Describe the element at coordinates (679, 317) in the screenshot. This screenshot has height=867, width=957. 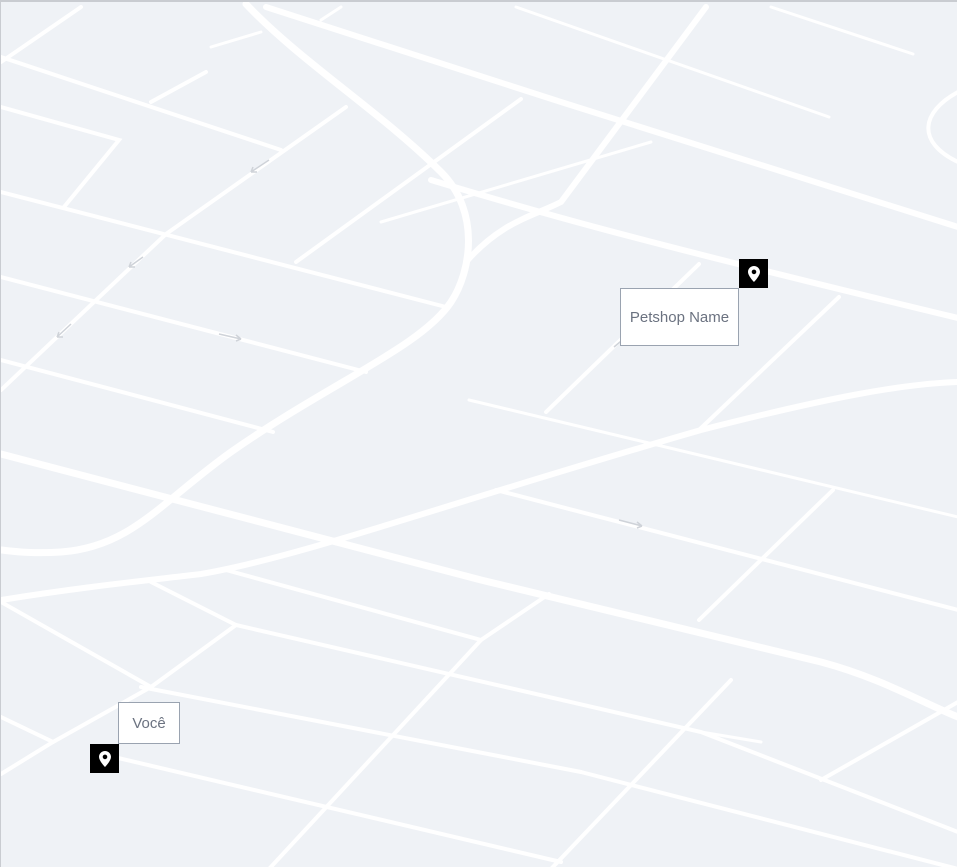
I see `petshop-marker-label: Petshop Name` at that location.